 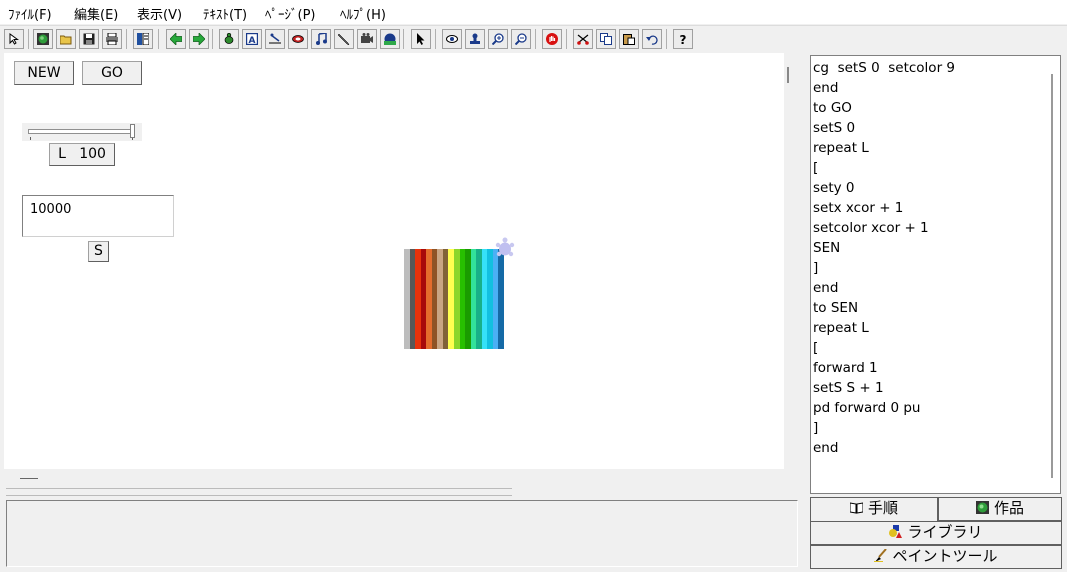 I want to click on stamp-icon, so click(x=475, y=39).